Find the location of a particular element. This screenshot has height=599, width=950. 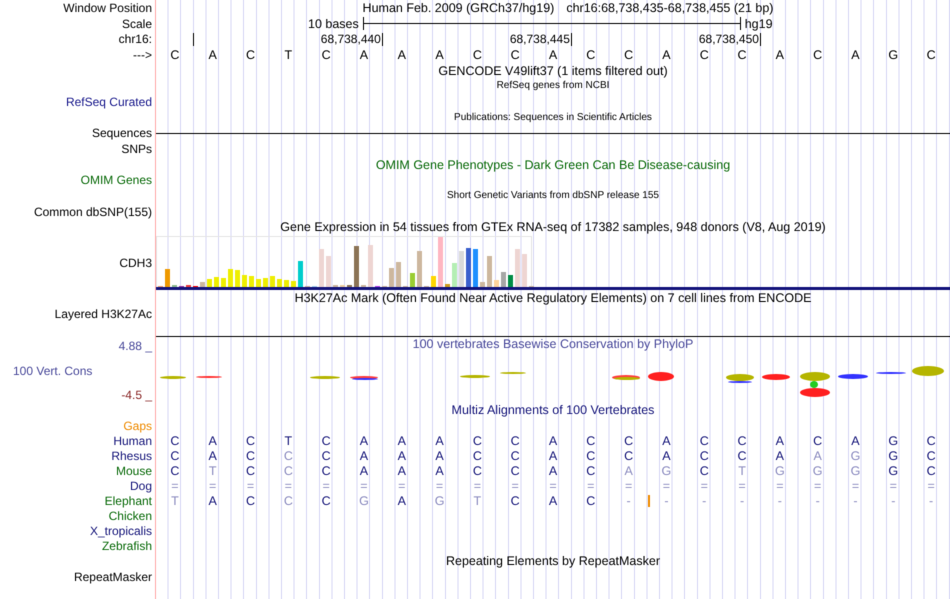

species-label: Mouse is located at coordinates (134, 471).